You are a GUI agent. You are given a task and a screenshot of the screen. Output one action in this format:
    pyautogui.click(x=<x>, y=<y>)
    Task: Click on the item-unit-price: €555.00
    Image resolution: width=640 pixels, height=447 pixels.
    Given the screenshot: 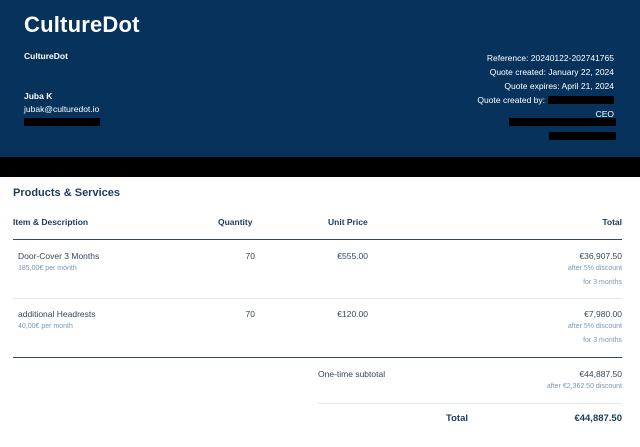 What is the action you would take?
    pyautogui.click(x=352, y=256)
    